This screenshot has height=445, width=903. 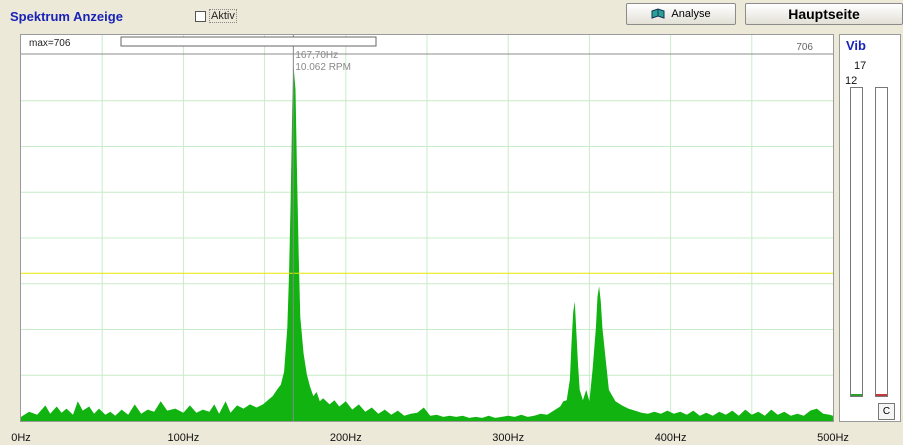 I want to click on x-tick-label: 100Hz, so click(x=183, y=438).